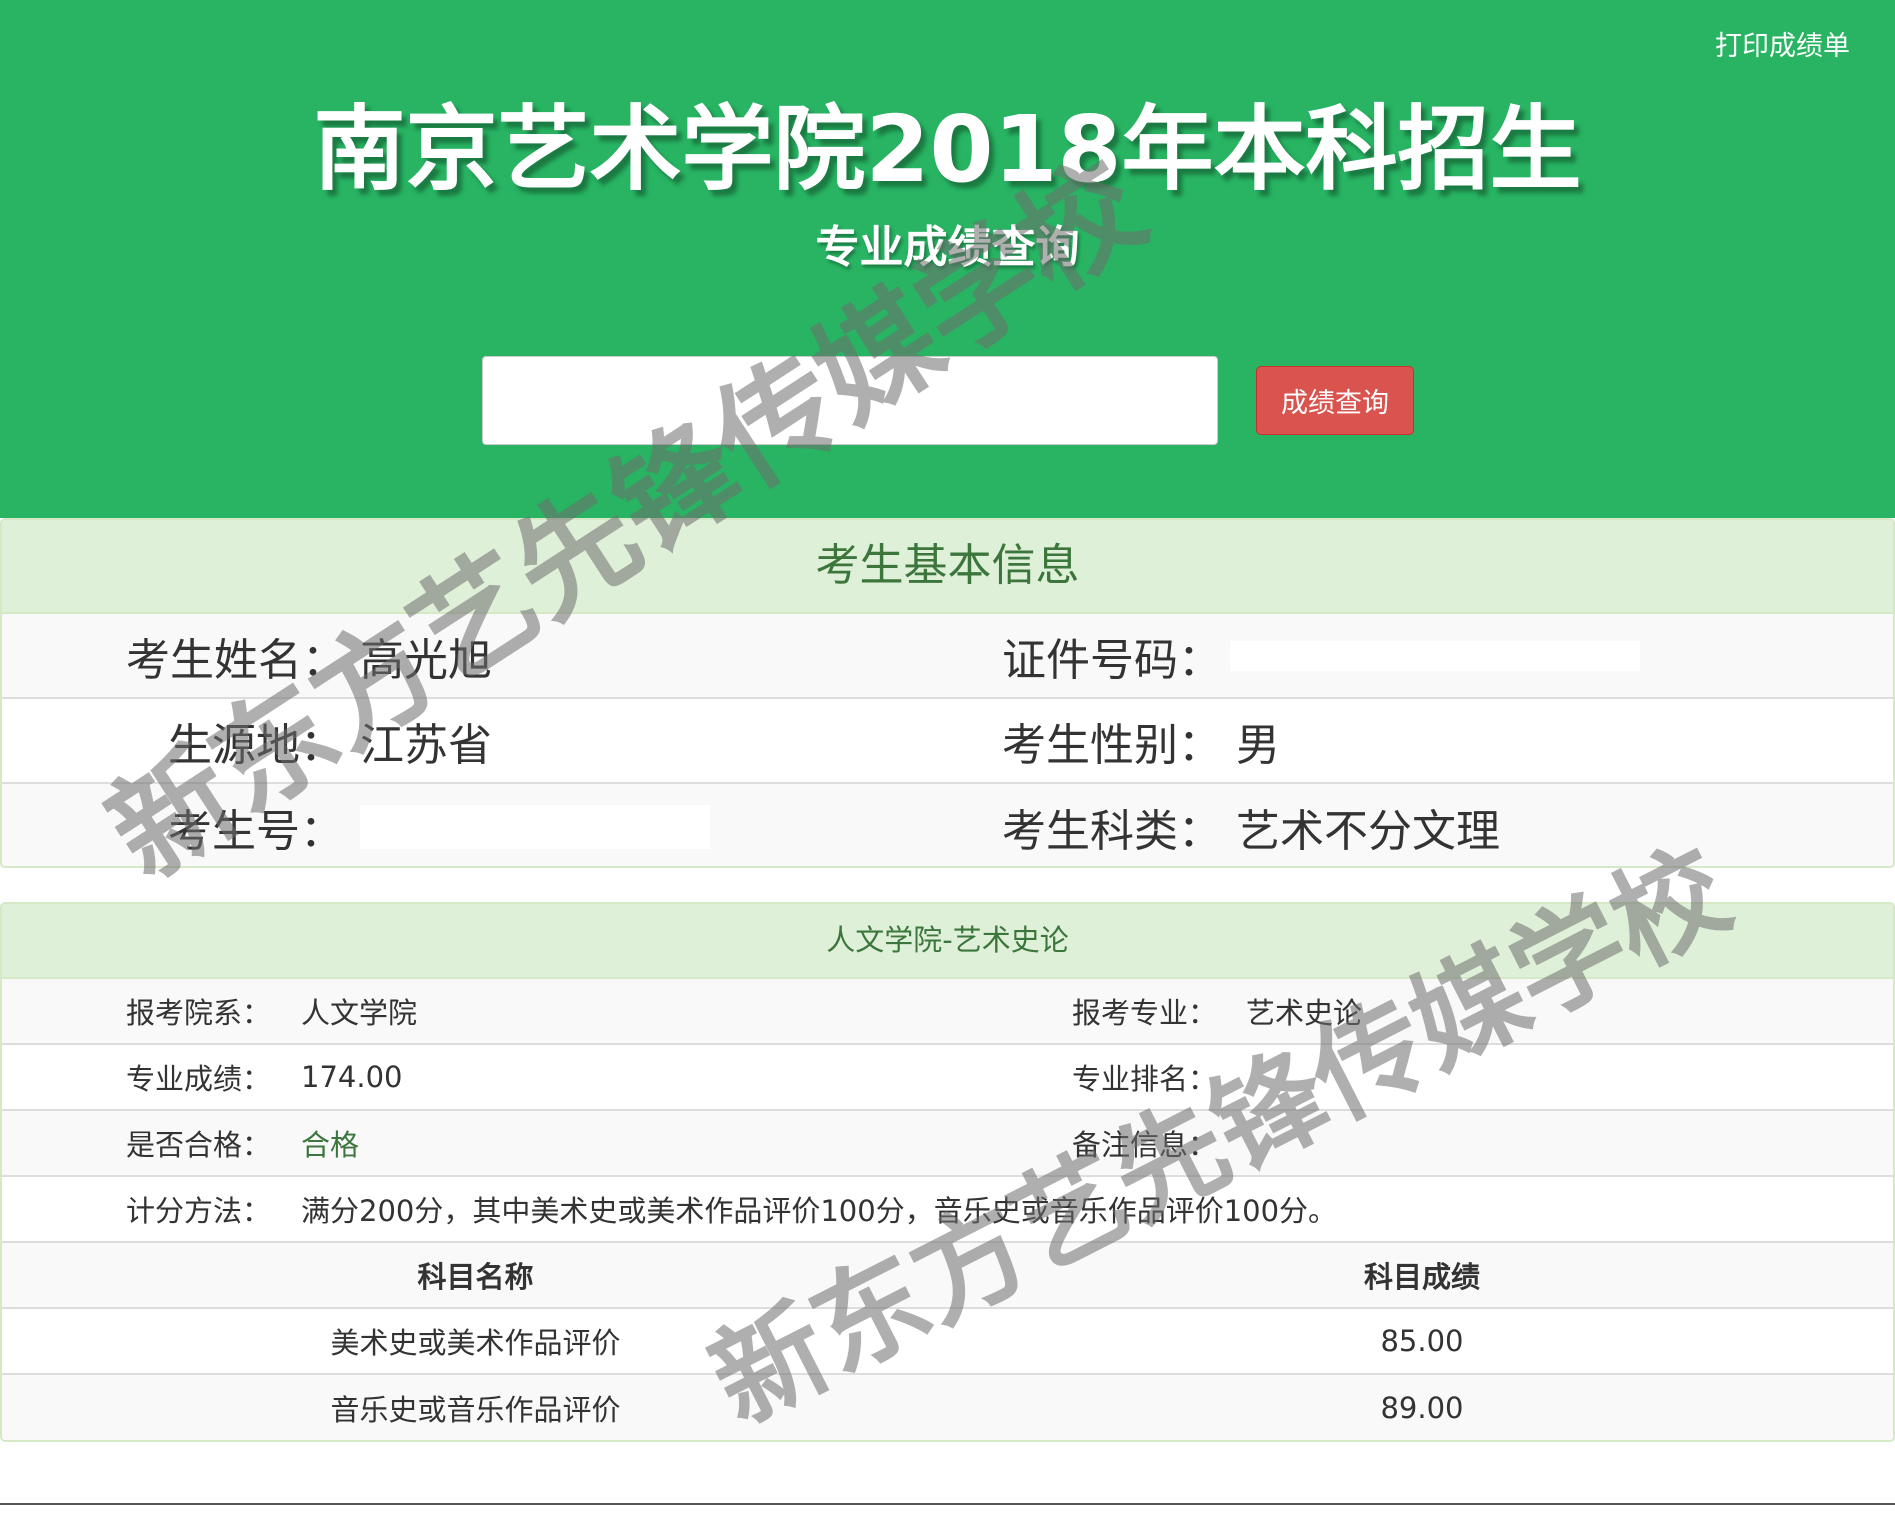 The height and width of the screenshot is (1531, 1895). Describe the element at coordinates (1335, 400) in the screenshot. I see `query-button: 成绩查询` at that location.